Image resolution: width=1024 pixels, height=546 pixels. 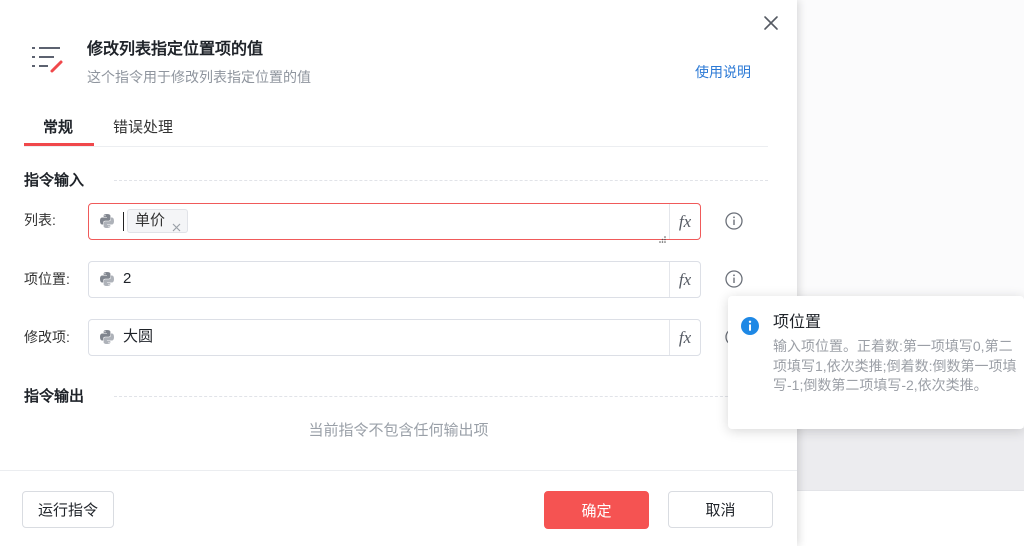 I want to click on close-icon, so click(x=771, y=23).